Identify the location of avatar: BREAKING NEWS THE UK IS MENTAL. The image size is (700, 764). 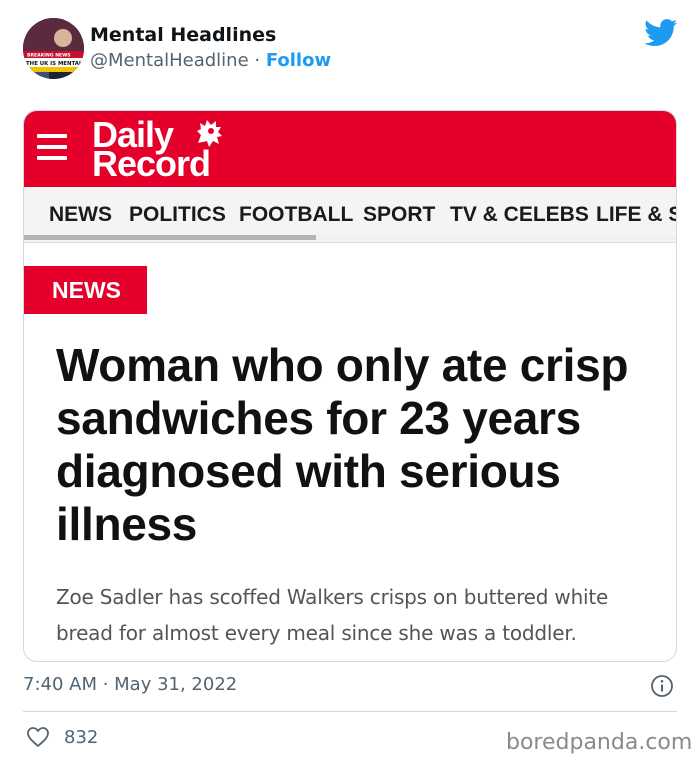
(53, 48).